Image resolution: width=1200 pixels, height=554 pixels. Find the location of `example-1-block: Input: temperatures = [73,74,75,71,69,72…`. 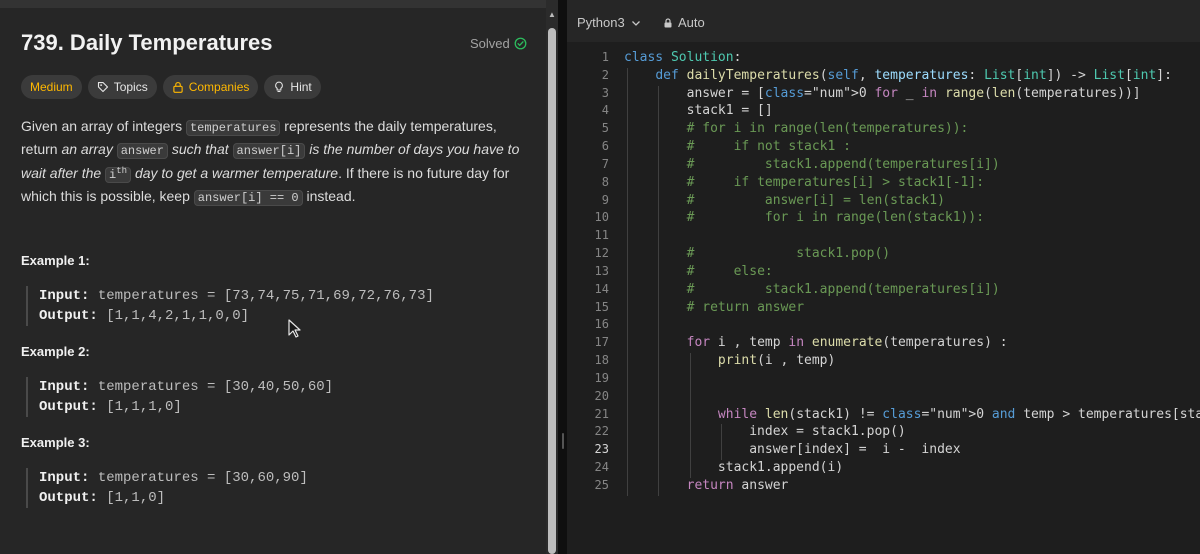

example-1-block: Input: temperatures = [73,74,75,71,69,72… is located at coordinates (276, 306).